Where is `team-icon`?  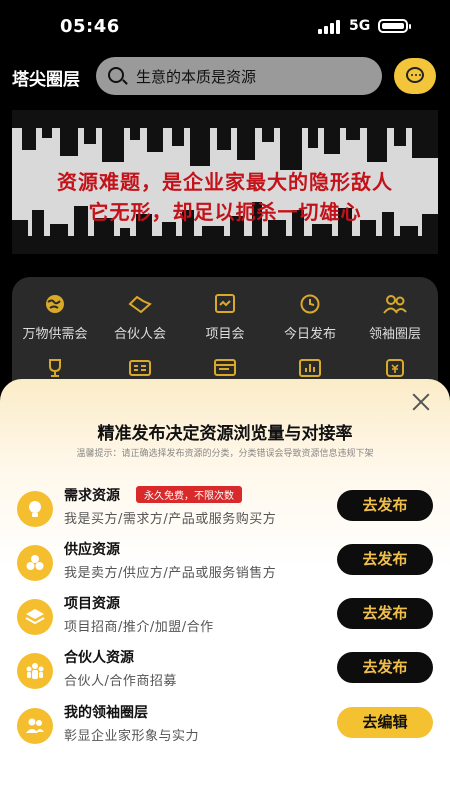
team-icon is located at coordinates (35, 726).